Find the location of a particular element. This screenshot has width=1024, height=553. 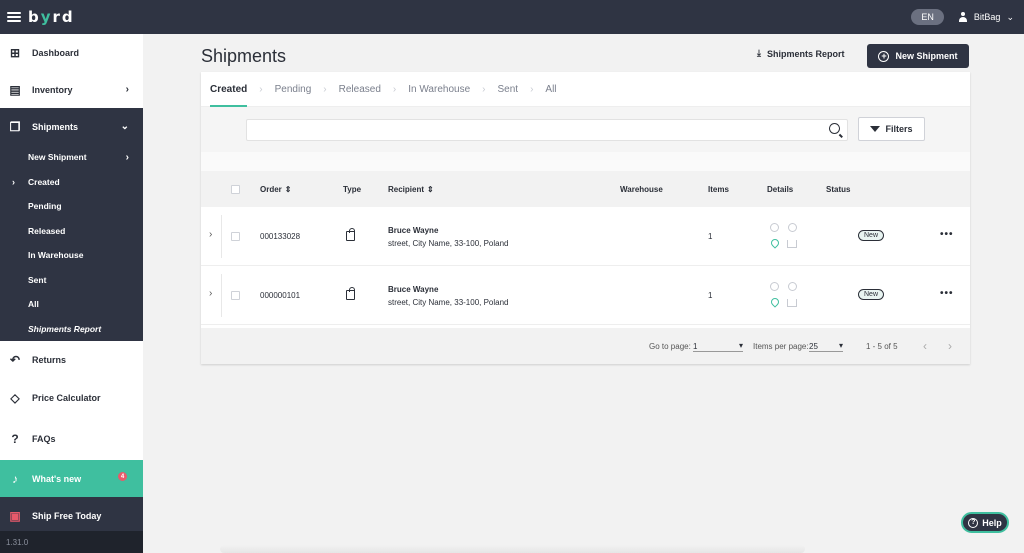

sidebar-item-dashboard: ⊞ Dashboard is located at coordinates (71, 52).